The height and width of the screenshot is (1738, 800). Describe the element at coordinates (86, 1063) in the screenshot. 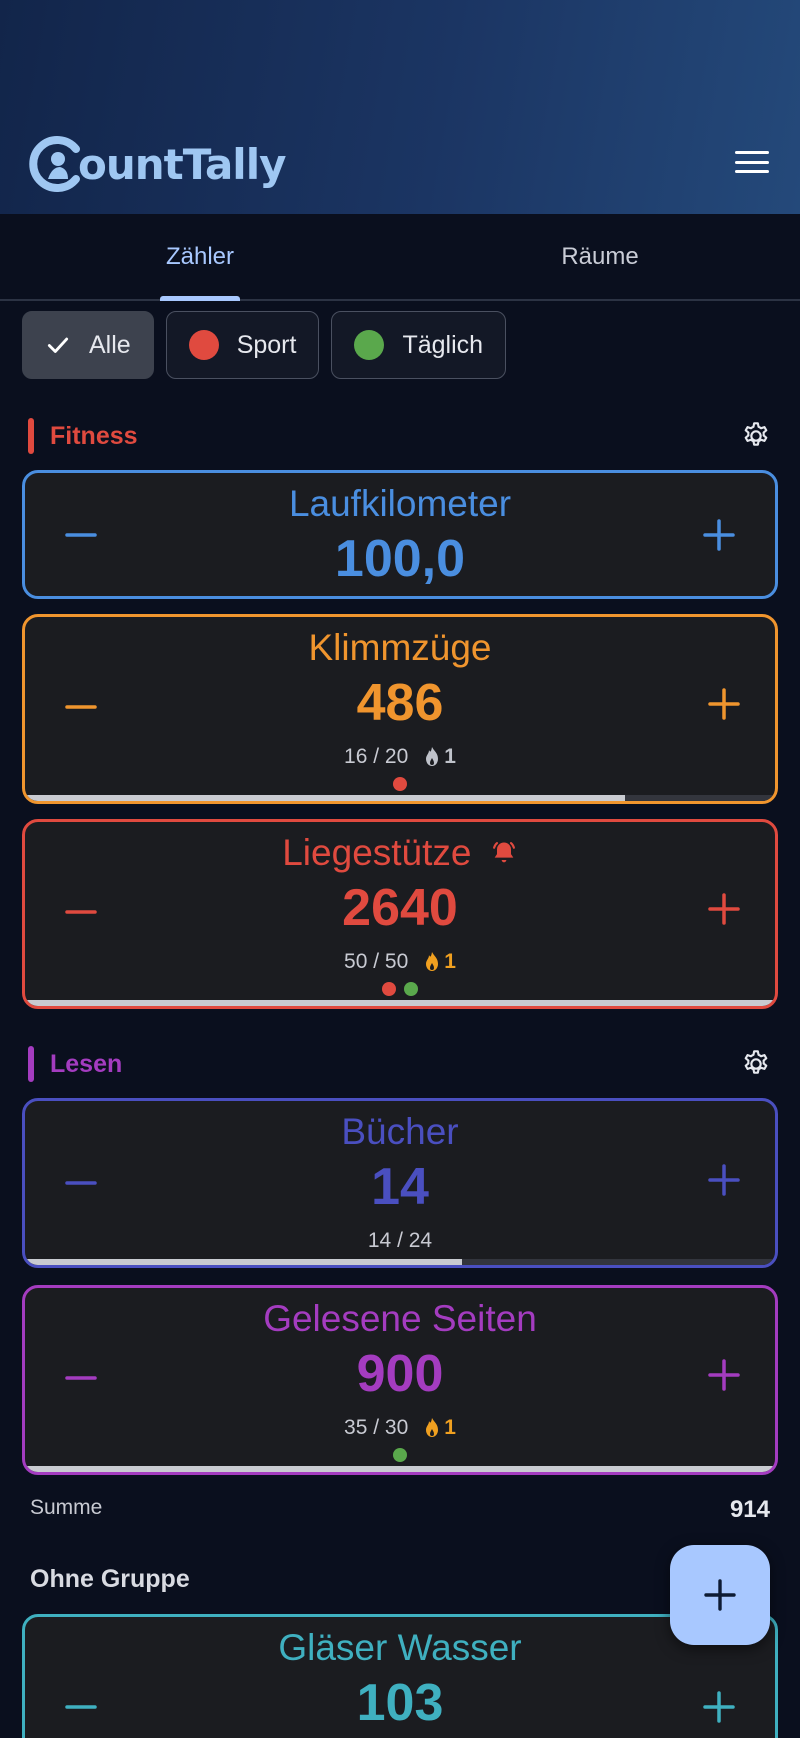

I see `group-name: Lesen` at that location.